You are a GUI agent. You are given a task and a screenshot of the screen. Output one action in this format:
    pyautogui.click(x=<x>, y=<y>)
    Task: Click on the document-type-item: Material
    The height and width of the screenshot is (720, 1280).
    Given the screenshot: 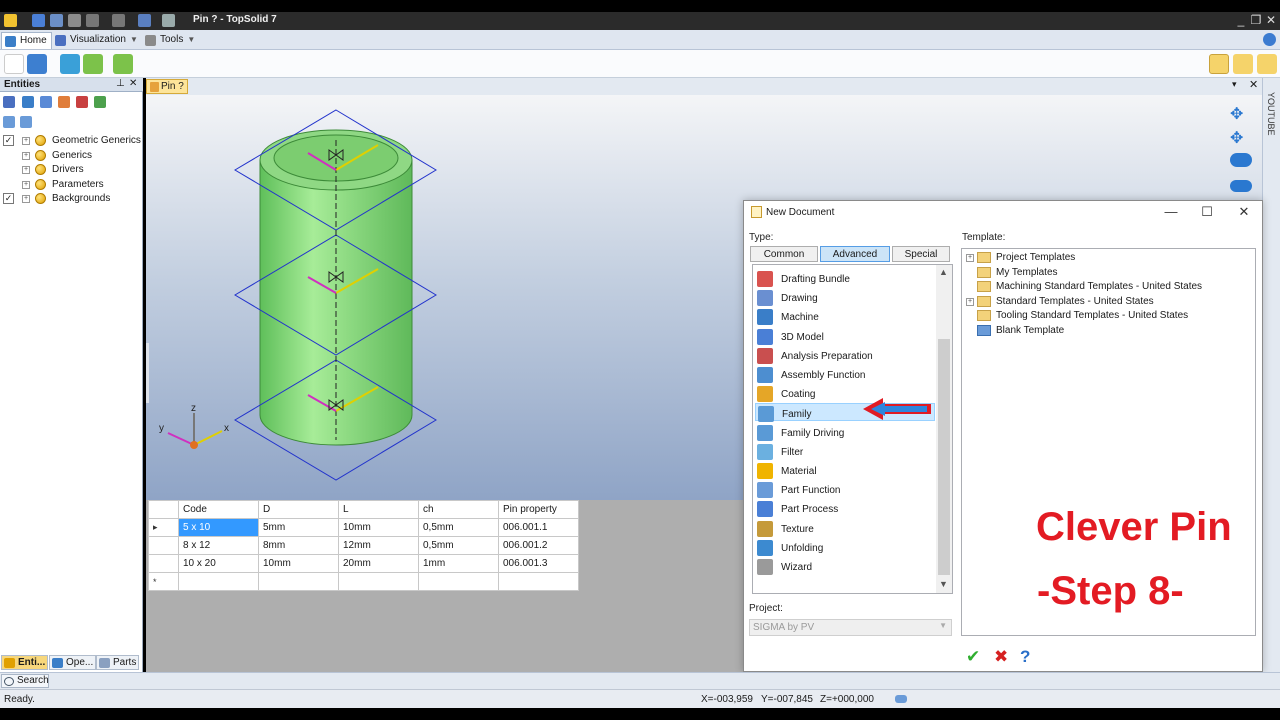 What is the action you would take?
    pyautogui.click(x=845, y=470)
    